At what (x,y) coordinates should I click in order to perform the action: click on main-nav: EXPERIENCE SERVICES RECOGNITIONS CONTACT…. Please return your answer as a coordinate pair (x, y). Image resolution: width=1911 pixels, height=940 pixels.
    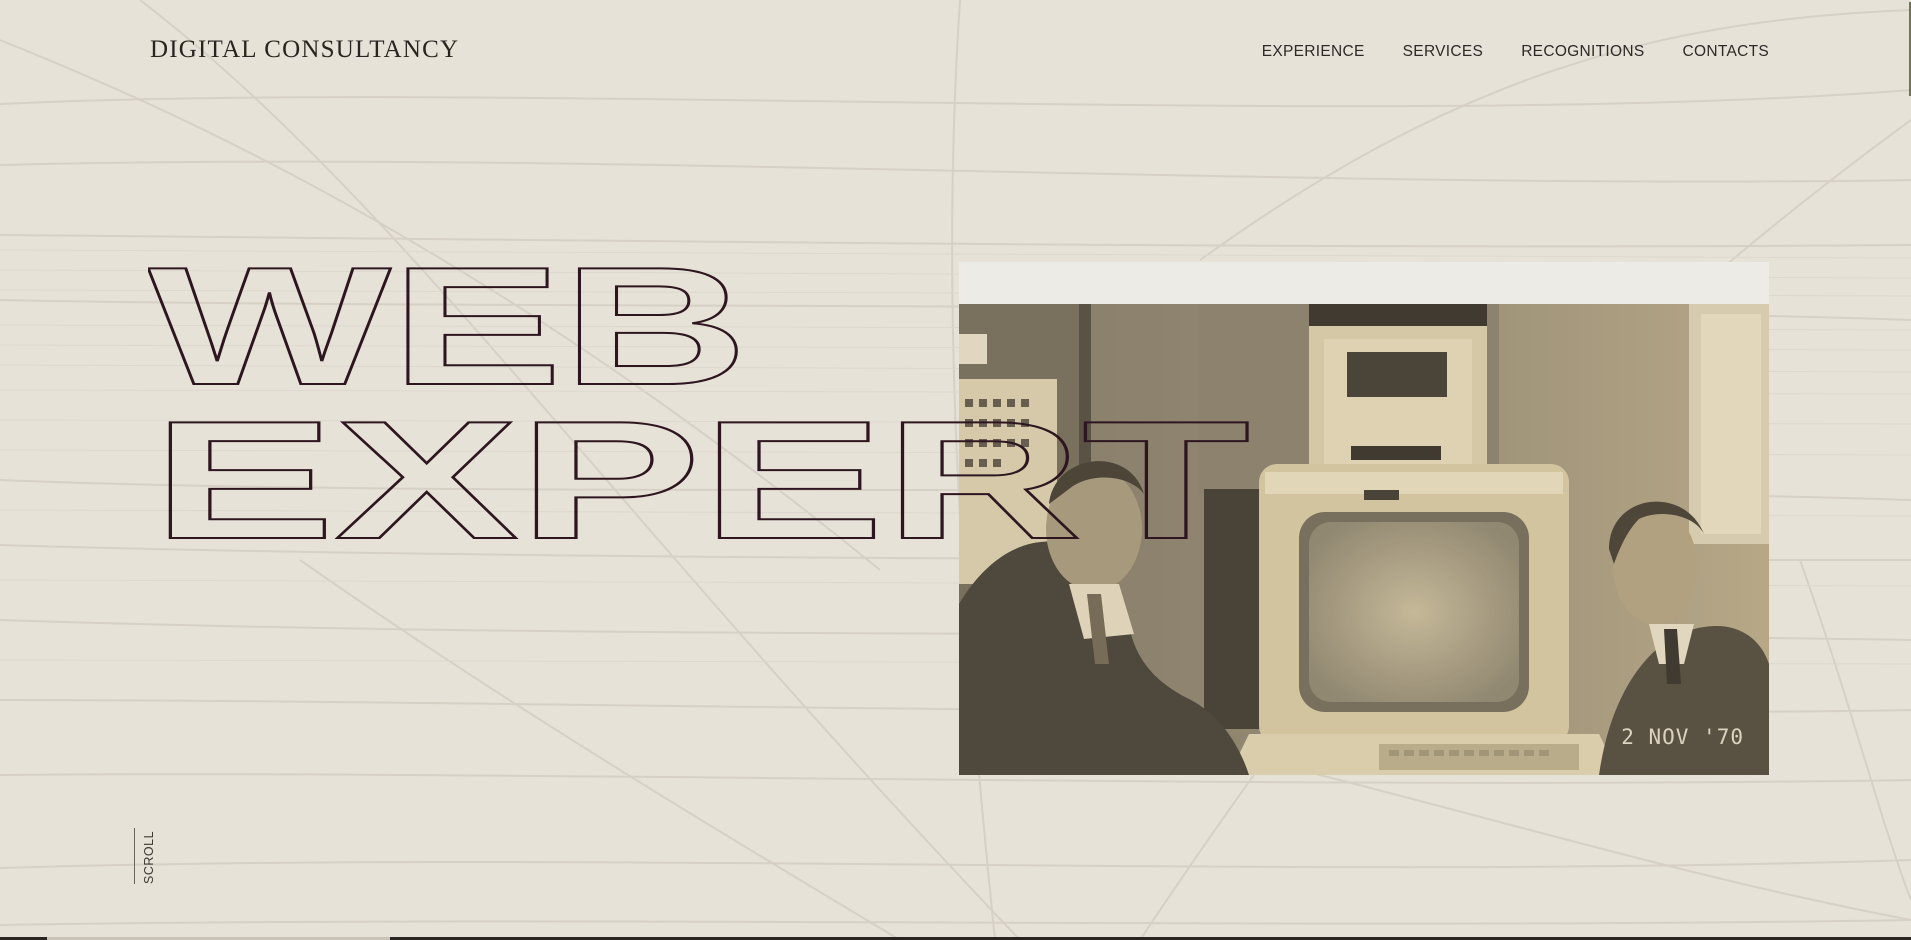
    Looking at the image, I should click on (1515, 52).